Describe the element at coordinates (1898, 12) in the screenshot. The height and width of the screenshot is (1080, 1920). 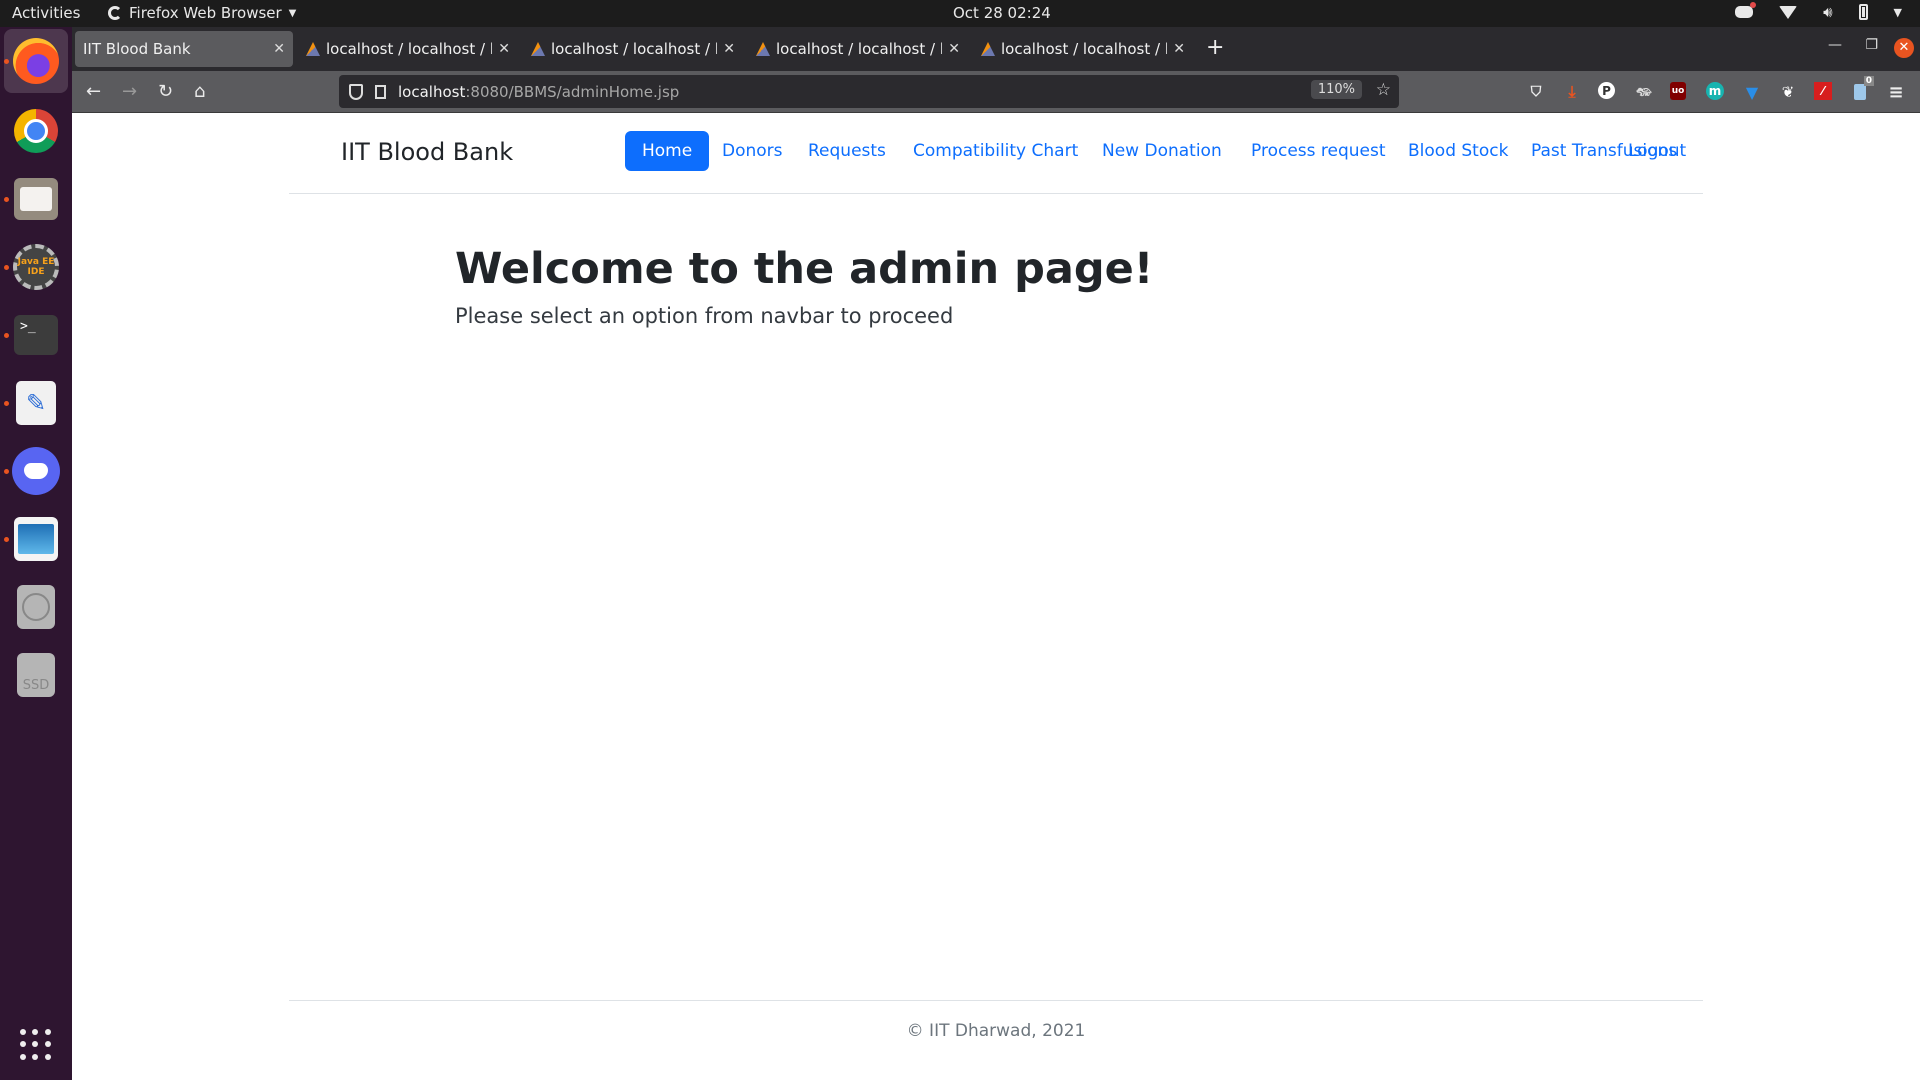
I see `tray-menu-caret-icon: ▼` at that location.